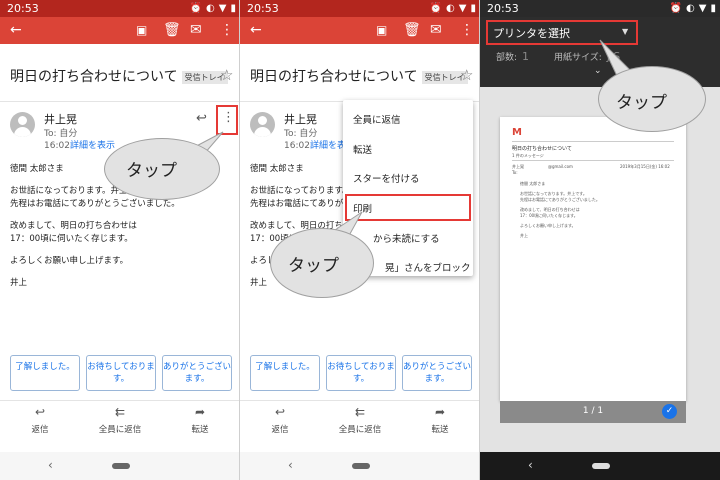 This screenshot has height=480, width=720. I want to click on menu-item-star: スターを付ける, so click(386, 178).